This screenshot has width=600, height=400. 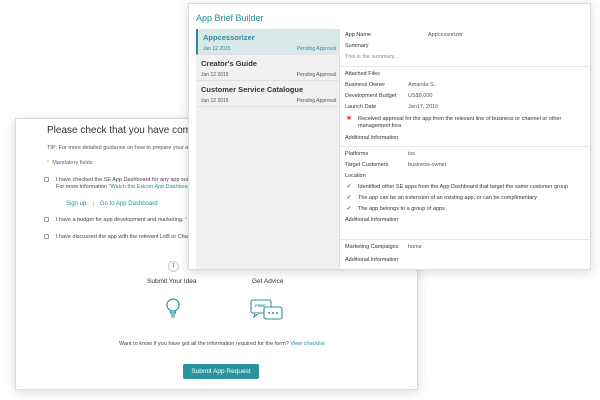 I want to click on cross-icon: ✖, so click(x=349, y=119).